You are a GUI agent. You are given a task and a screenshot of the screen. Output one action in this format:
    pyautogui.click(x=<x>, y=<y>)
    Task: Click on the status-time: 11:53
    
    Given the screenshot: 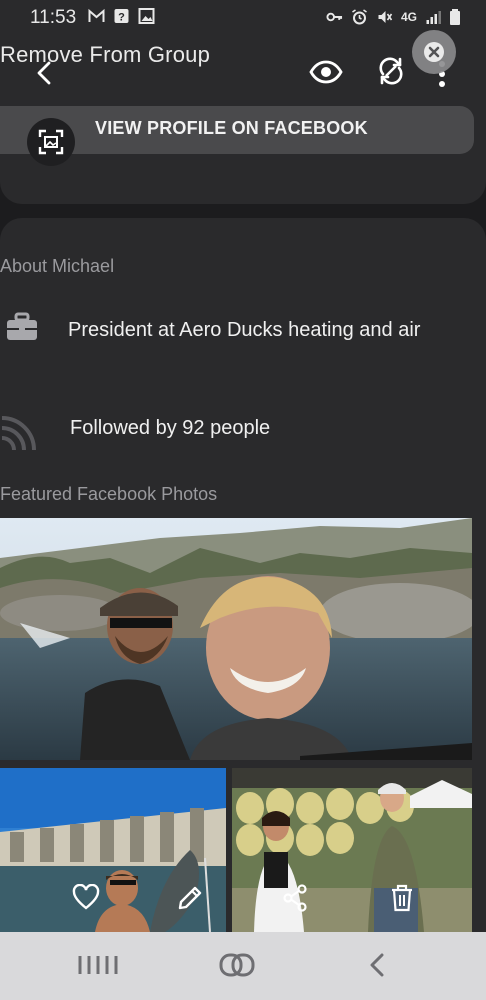 What is the action you would take?
    pyautogui.click(x=53, y=17)
    